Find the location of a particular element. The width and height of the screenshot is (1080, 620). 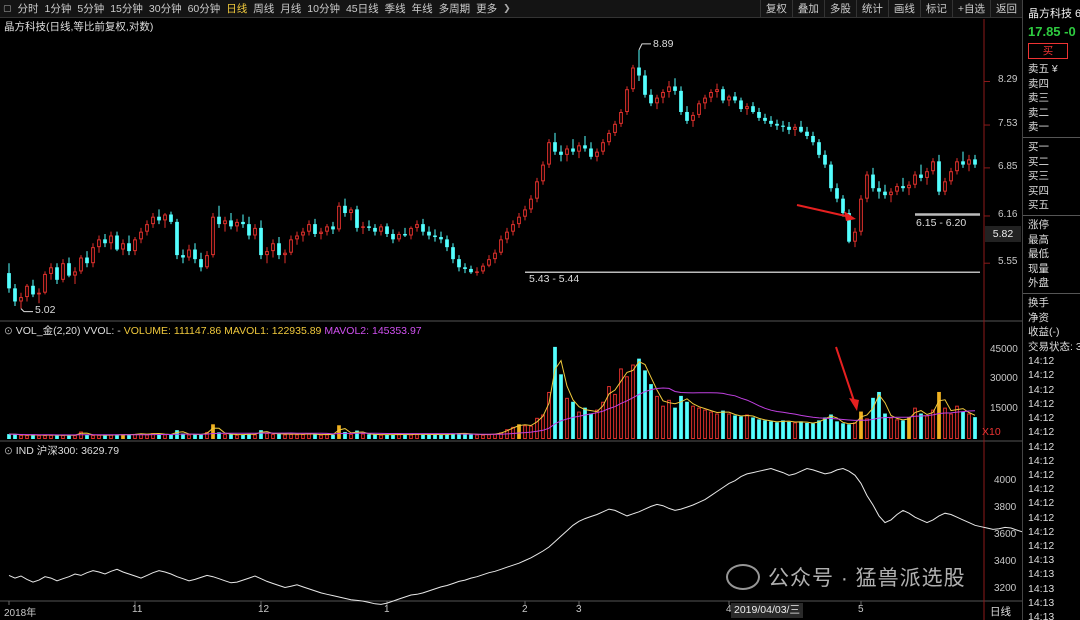

period-tab-5: 60分钟 is located at coordinates (204, 9).